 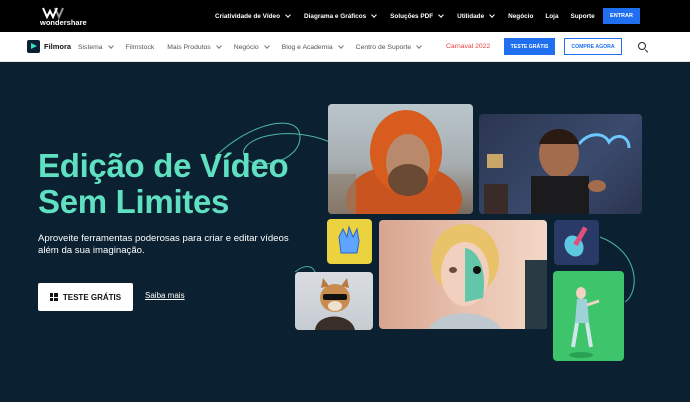 I want to click on product-name: Filmora, so click(x=57, y=46).